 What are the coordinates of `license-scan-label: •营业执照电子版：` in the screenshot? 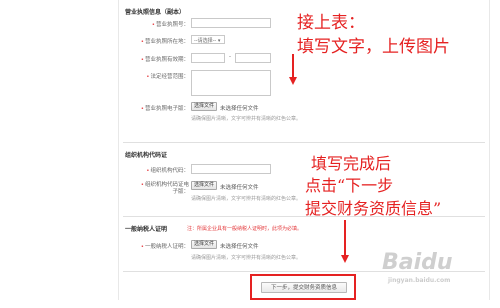 It's located at (155, 108).